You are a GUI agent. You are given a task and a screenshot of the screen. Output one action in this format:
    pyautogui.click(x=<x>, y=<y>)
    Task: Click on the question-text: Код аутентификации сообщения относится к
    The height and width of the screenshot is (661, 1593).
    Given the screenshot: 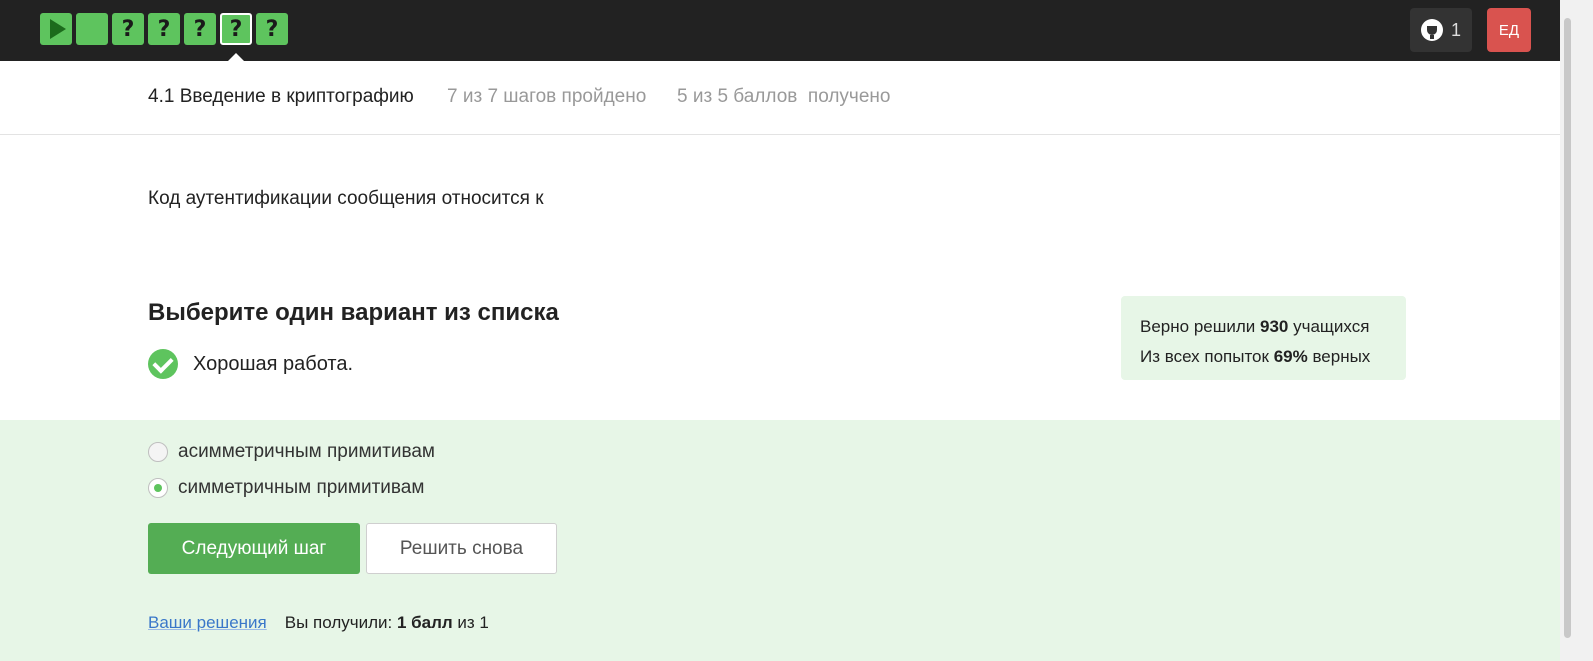 What is the action you would take?
    pyautogui.click(x=346, y=198)
    